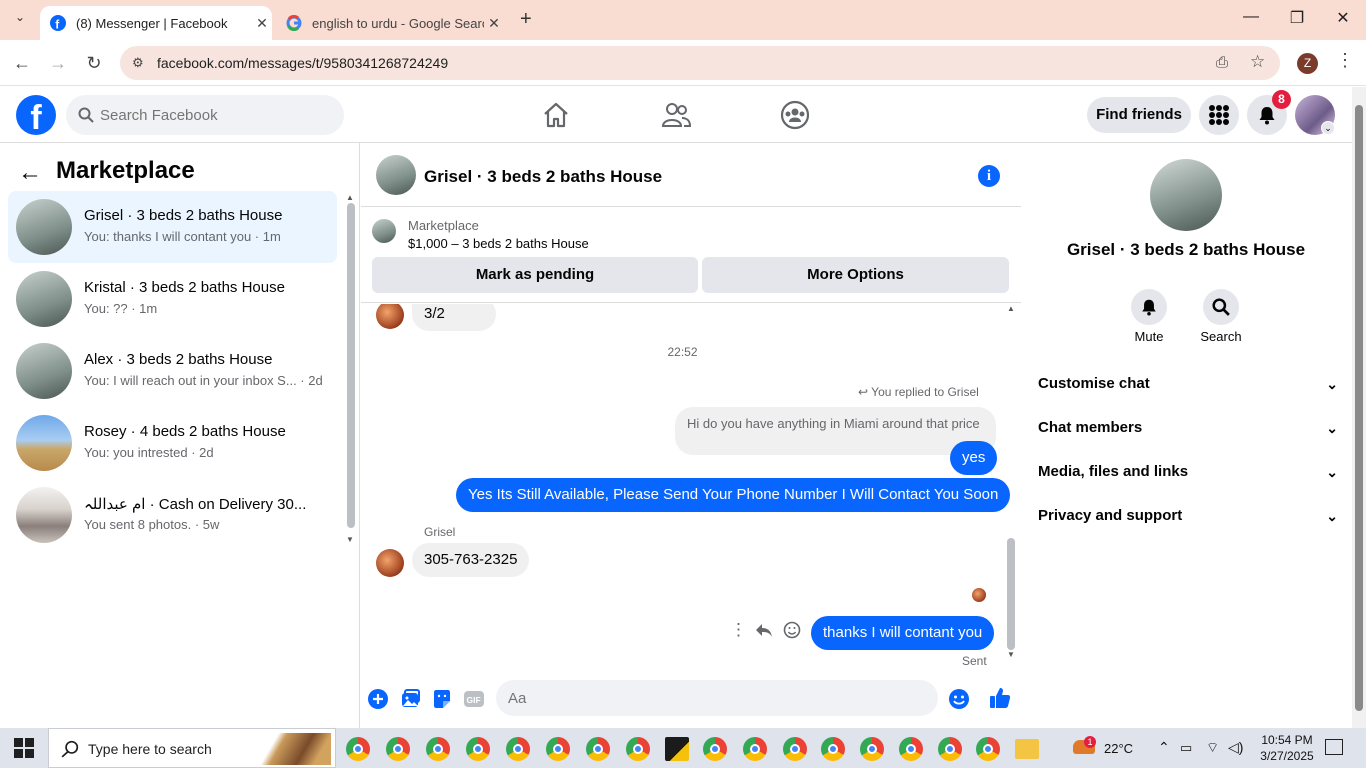 This screenshot has height=768, width=1366. What do you see at coordinates (1297, 18) in the screenshot?
I see `restore-icon: ❐` at bounding box center [1297, 18].